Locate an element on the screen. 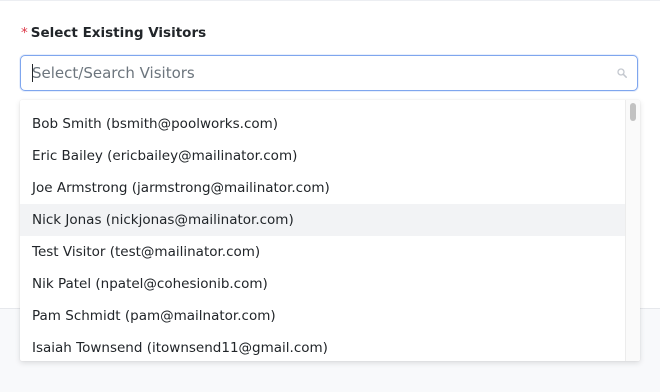 The width and height of the screenshot is (660, 392). visitor-option: Isaiah Townsend (itownsend11@gmail.com) is located at coordinates (322, 346).